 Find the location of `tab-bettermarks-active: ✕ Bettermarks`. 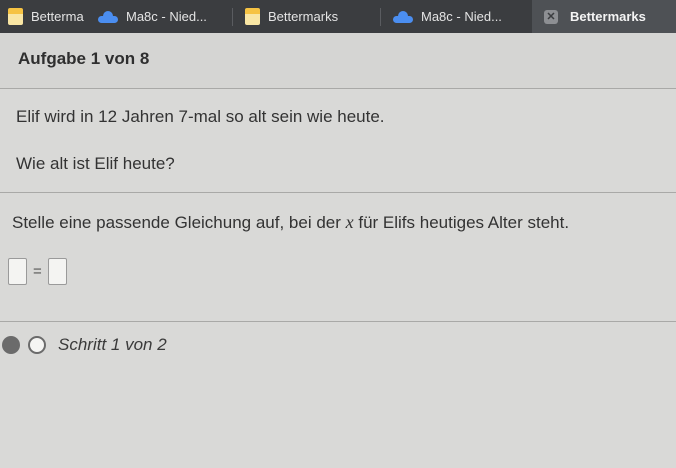

tab-bettermarks-active: ✕ Bettermarks is located at coordinates (604, 16).